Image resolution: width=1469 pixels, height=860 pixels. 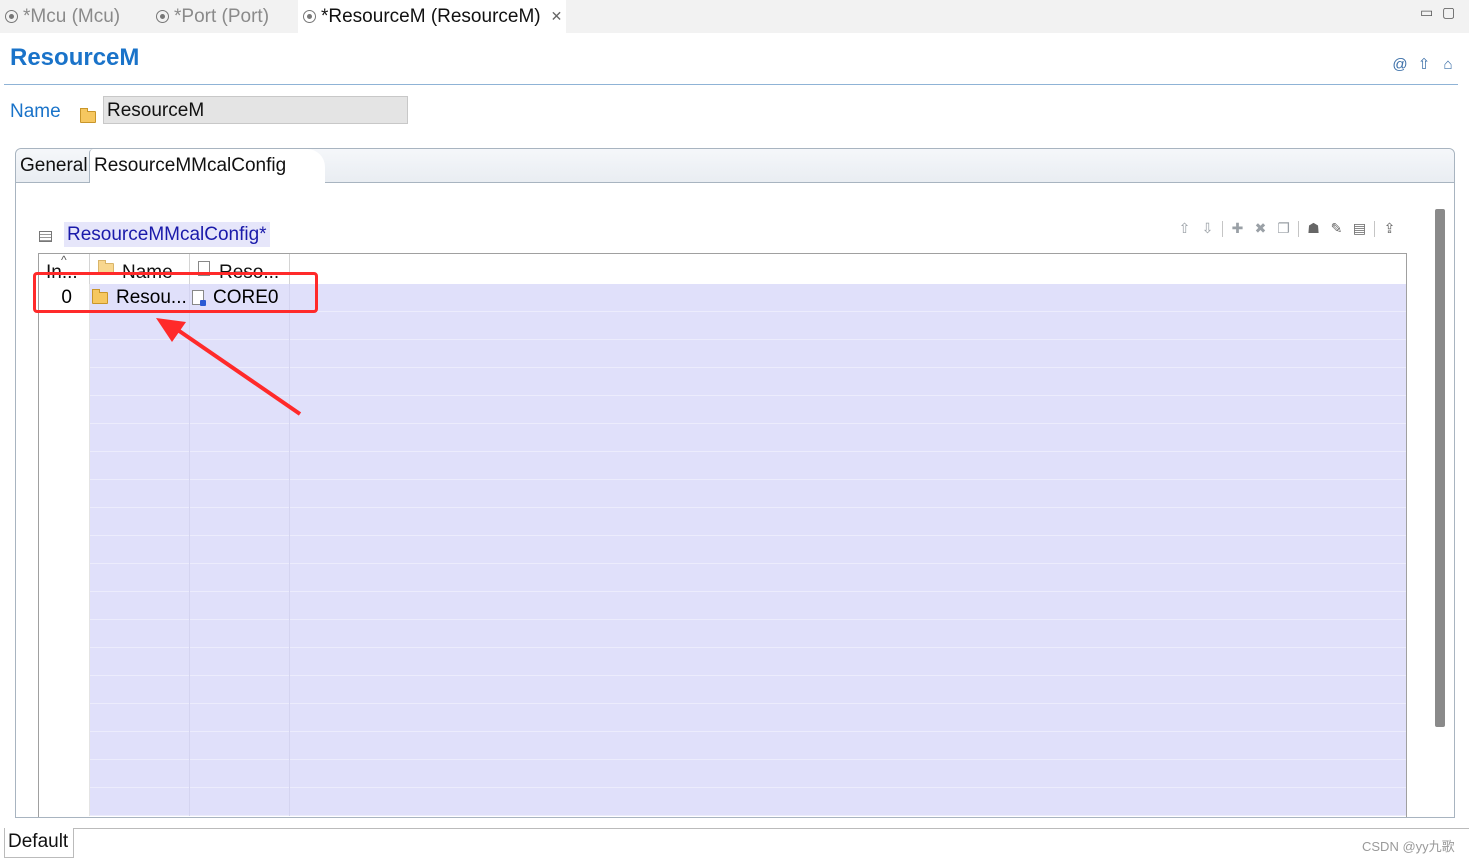 What do you see at coordinates (175, 292) in the screenshot?
I see `annotation-highlight-box` at bounding box center [175, 292].